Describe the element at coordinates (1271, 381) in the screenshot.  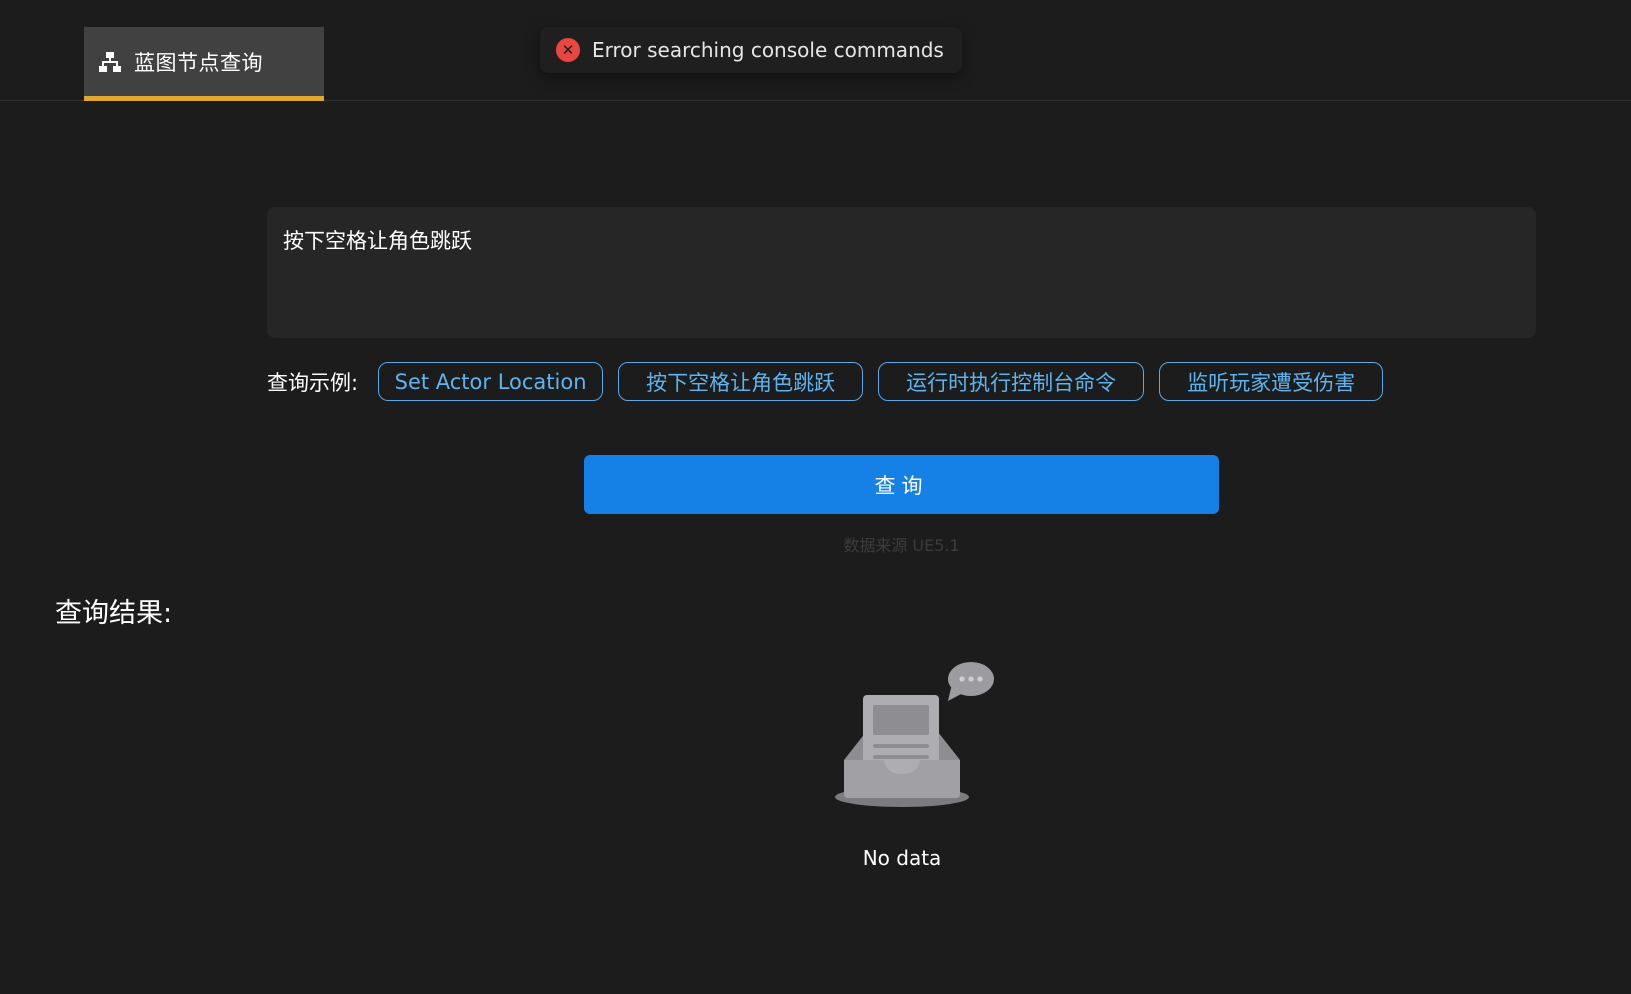
I see `example-chip-4: 监听玩家遭受伤害` at that location.